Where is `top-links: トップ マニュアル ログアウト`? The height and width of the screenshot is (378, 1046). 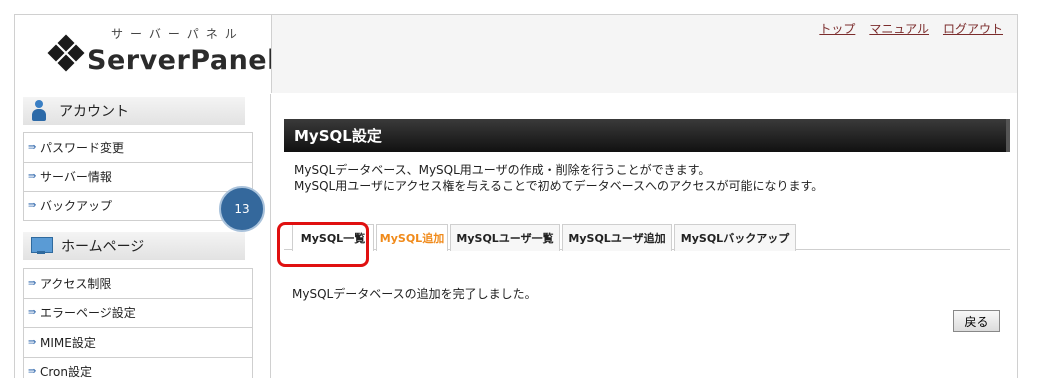 top-links: トップ マニュアル ログアウト is located at coordinates (904, 28).